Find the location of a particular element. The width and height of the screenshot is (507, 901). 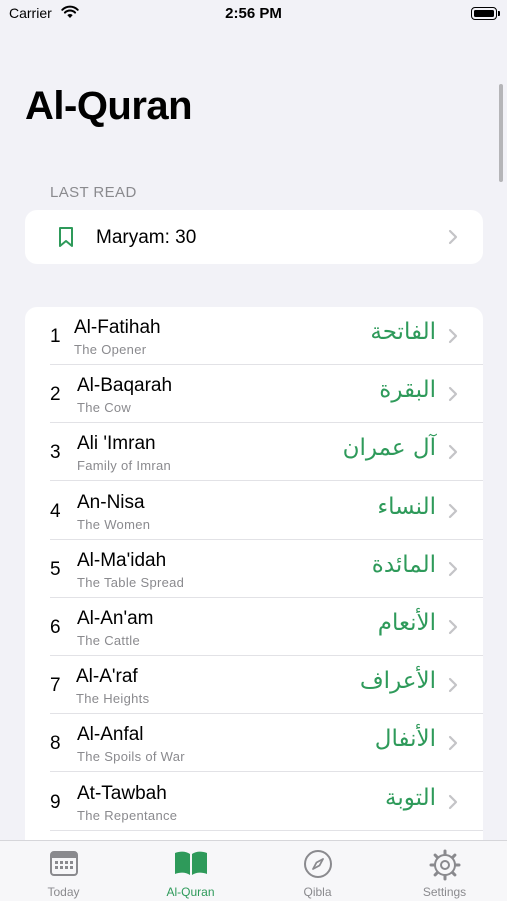

surah-meaning: The Table Spread is located at coordinates (131, 582).